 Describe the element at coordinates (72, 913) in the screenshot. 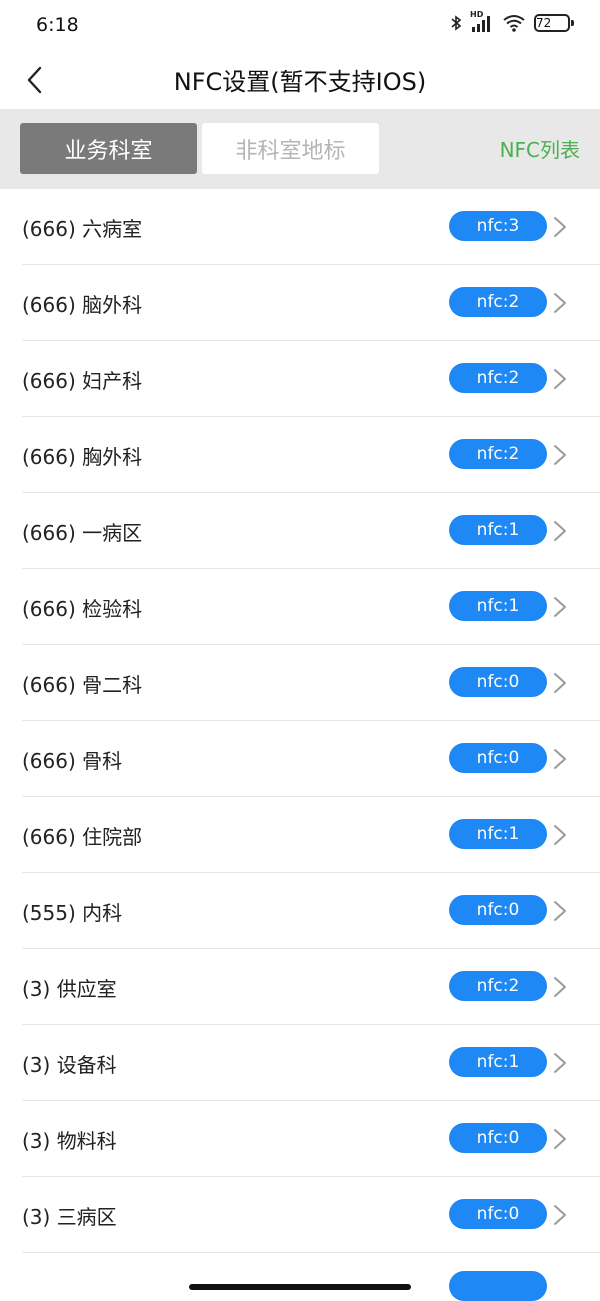

I see `item-label: (555) 内科` at that location.